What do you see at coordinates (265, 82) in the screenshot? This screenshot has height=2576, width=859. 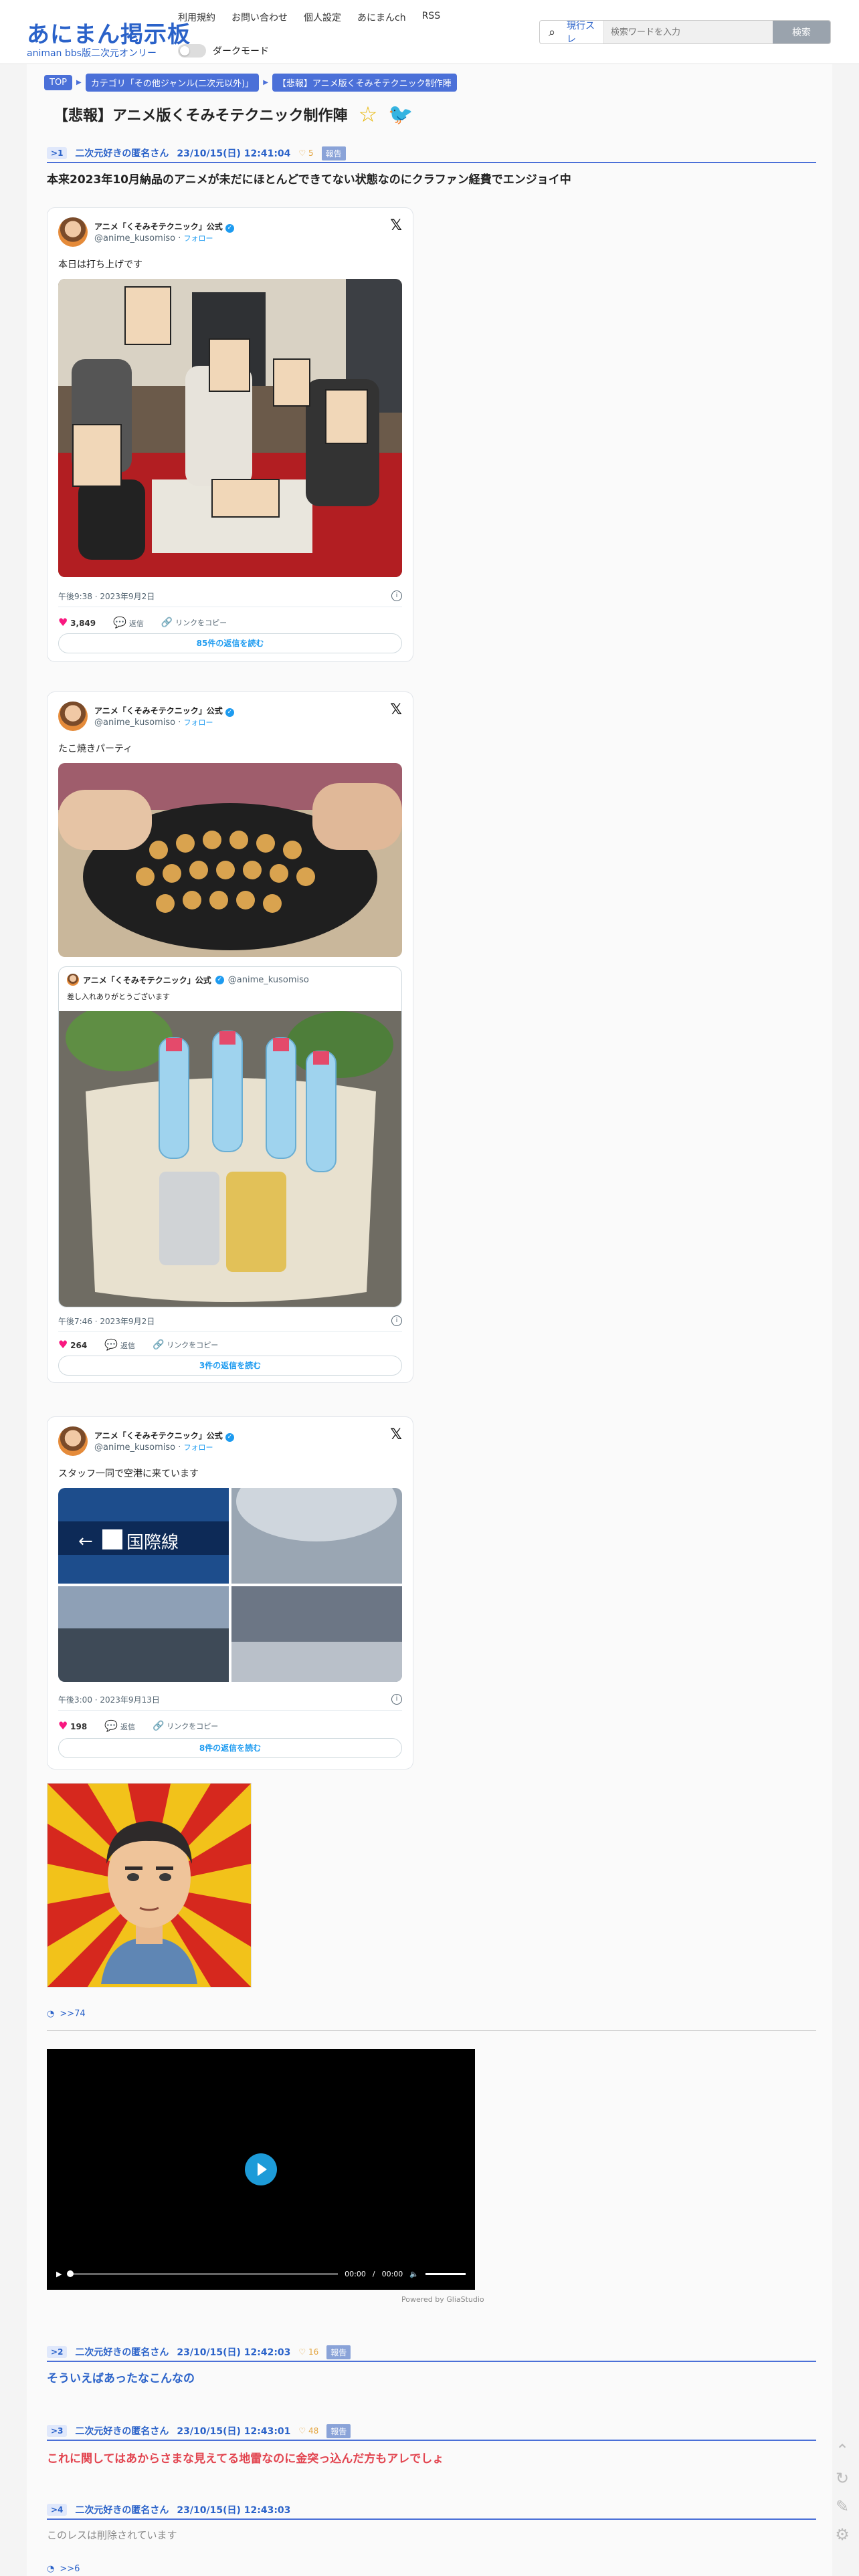 I see `chevron-right-icon: ▶` at bounding box center [265, 82].